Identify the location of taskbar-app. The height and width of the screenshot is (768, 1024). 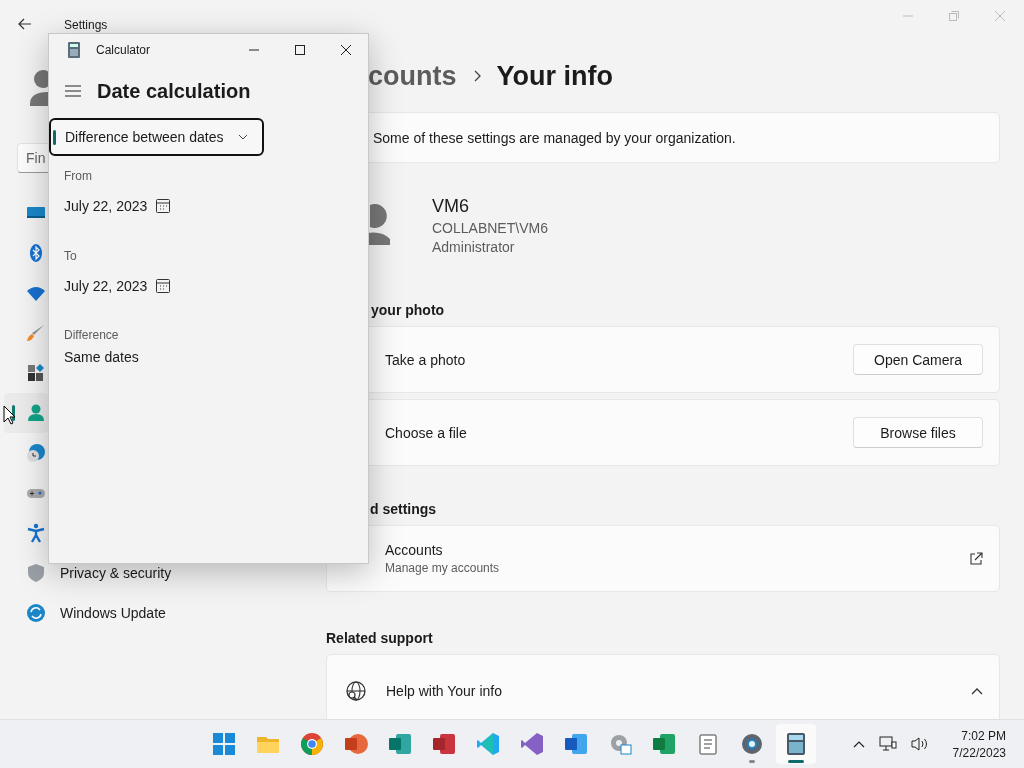
(796, 744).